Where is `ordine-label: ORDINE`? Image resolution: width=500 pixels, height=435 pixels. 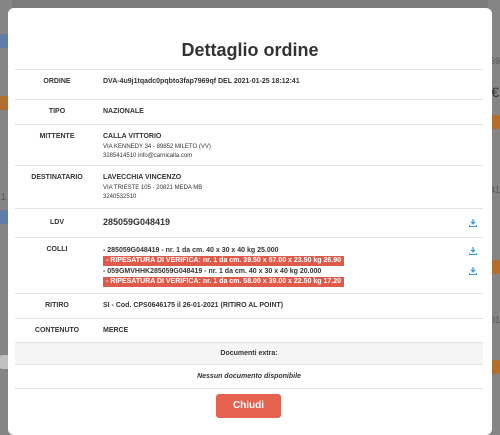
ordine-label: ORDINE is located at coordinates (57, 81).